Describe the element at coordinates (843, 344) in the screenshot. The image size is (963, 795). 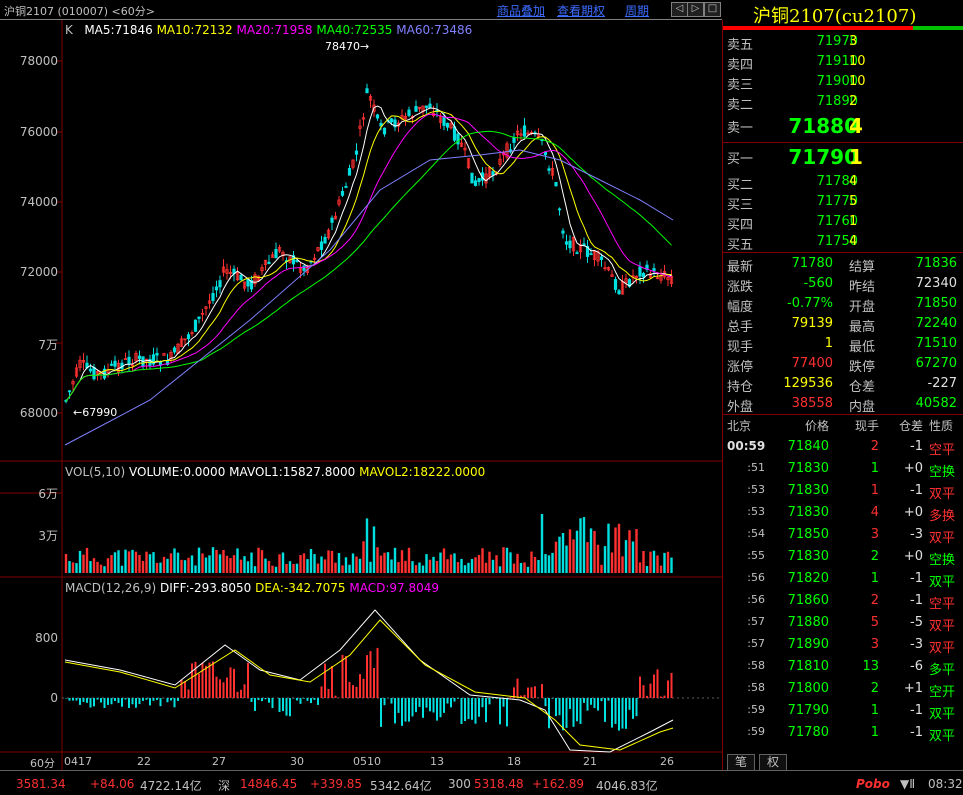
I see `stat-row: 现手1最低71510` at that location.